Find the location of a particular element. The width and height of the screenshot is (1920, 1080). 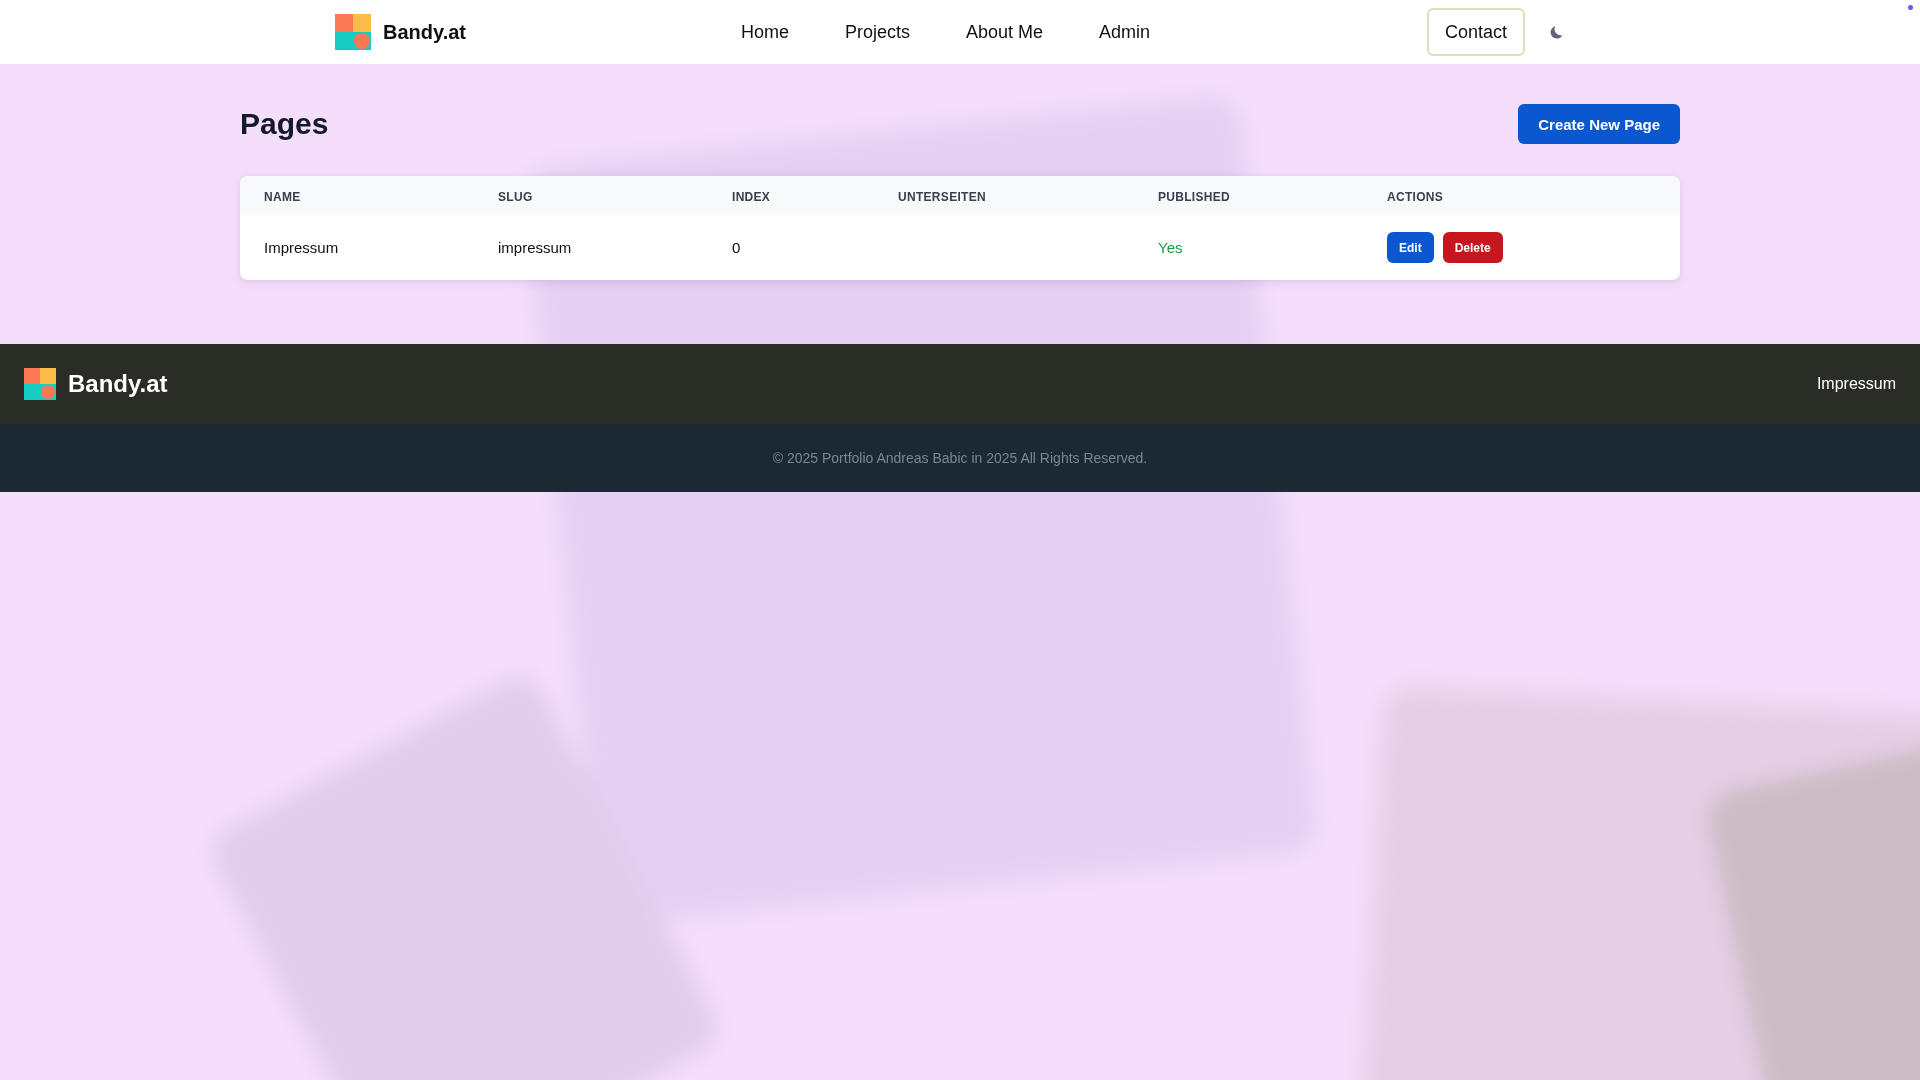

column-header: INDEX is located at coordinates (751, 196).